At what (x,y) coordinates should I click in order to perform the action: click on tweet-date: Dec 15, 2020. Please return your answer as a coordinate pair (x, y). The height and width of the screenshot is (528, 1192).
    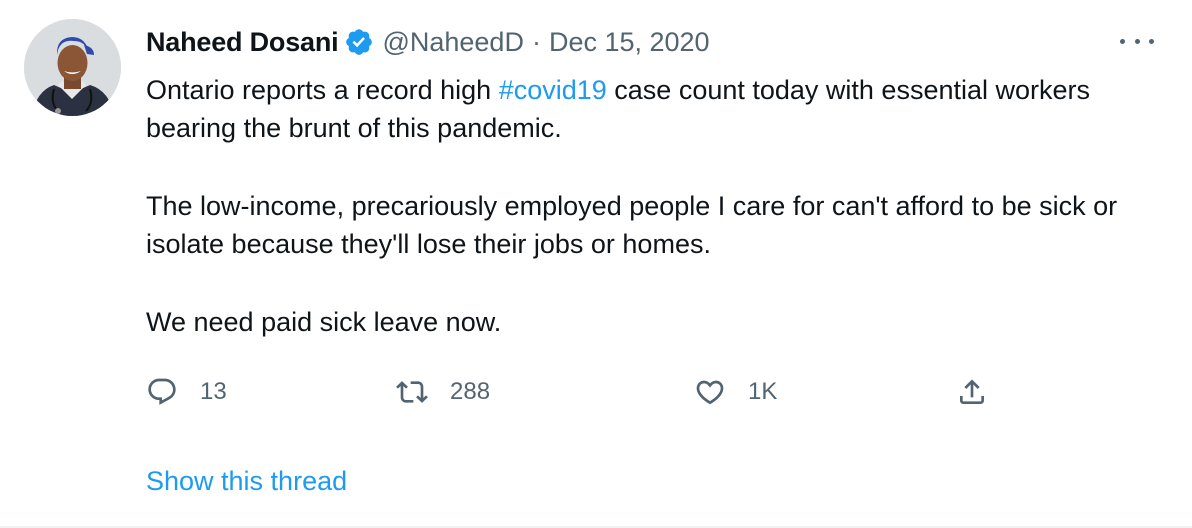
    Looking at the image, I should click on (629, 42).